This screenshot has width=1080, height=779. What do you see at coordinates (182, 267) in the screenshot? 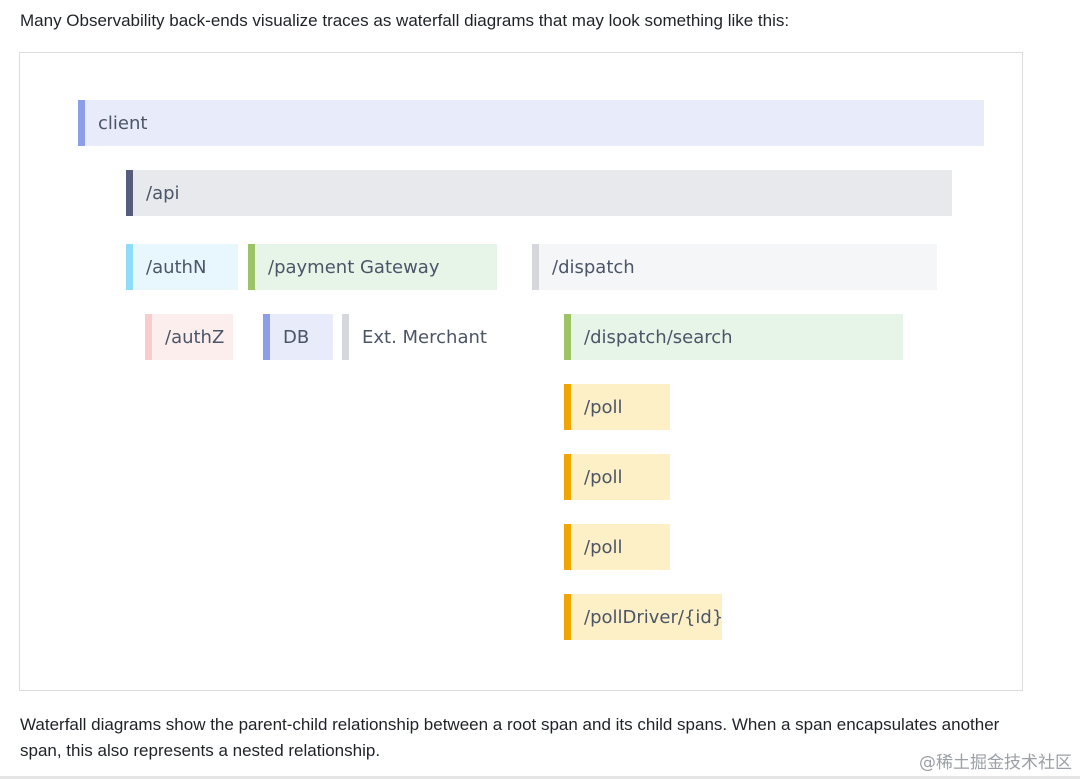
I see `span-authn: /authN` at bounding box center [182, 267].